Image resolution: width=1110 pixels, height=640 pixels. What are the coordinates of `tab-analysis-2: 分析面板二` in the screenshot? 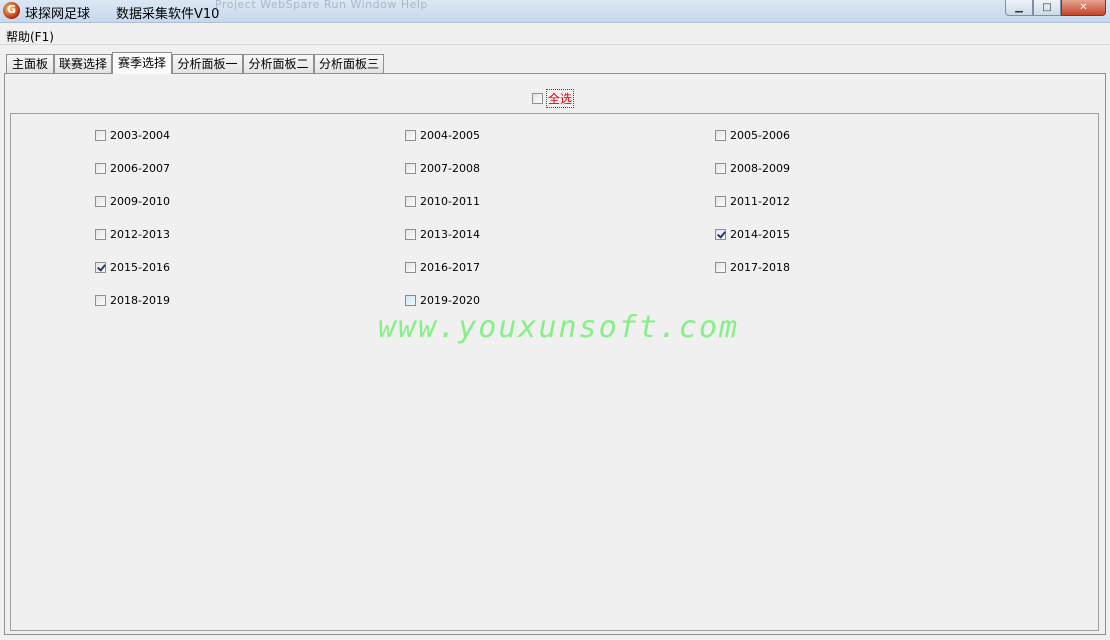 It's located at (278, 63).